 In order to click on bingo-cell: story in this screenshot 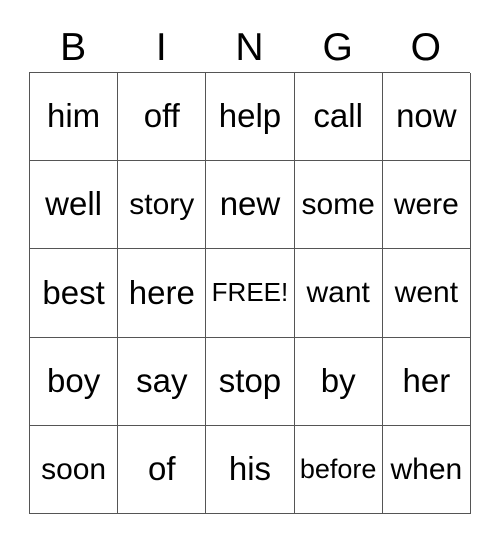, I will do `click(162, 205)`.